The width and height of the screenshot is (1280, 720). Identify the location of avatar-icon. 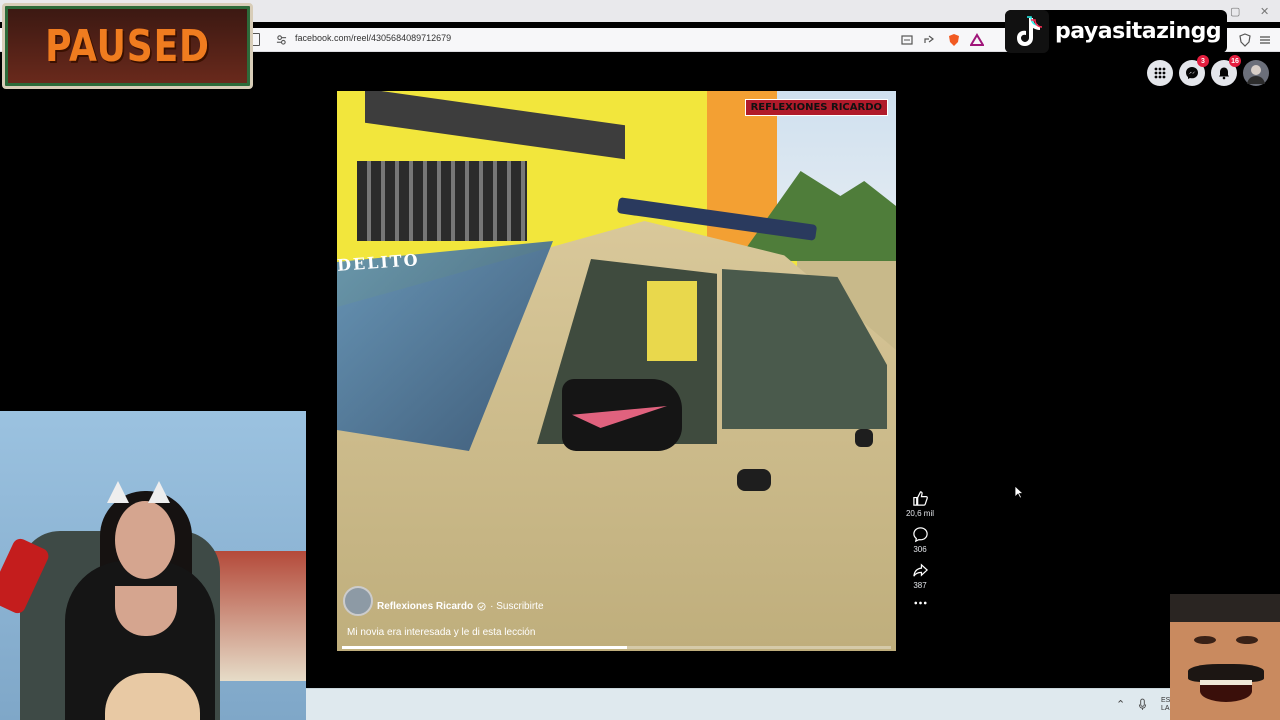
(1256, 74).